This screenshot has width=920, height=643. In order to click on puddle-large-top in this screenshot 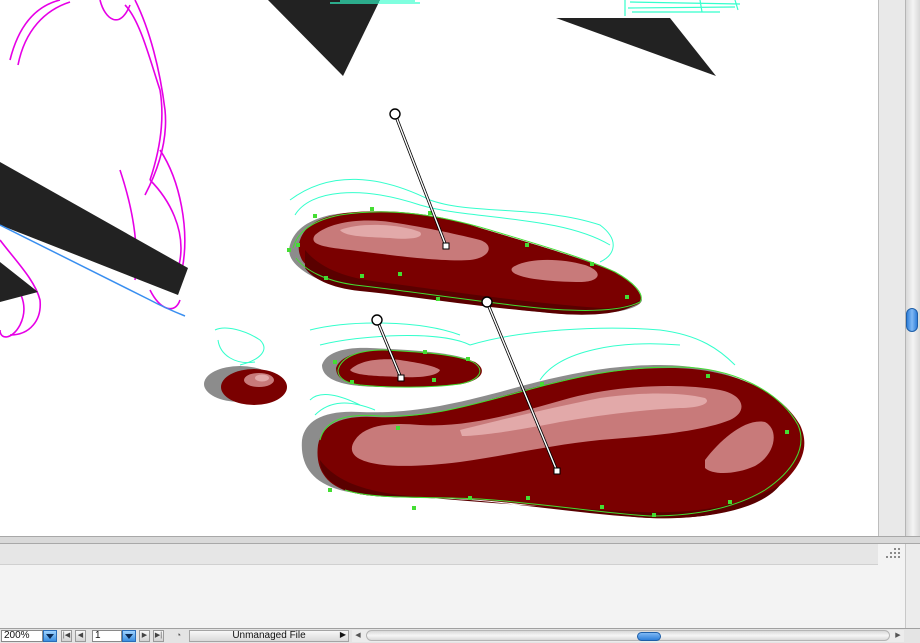, I will do `click(465, 263)`.